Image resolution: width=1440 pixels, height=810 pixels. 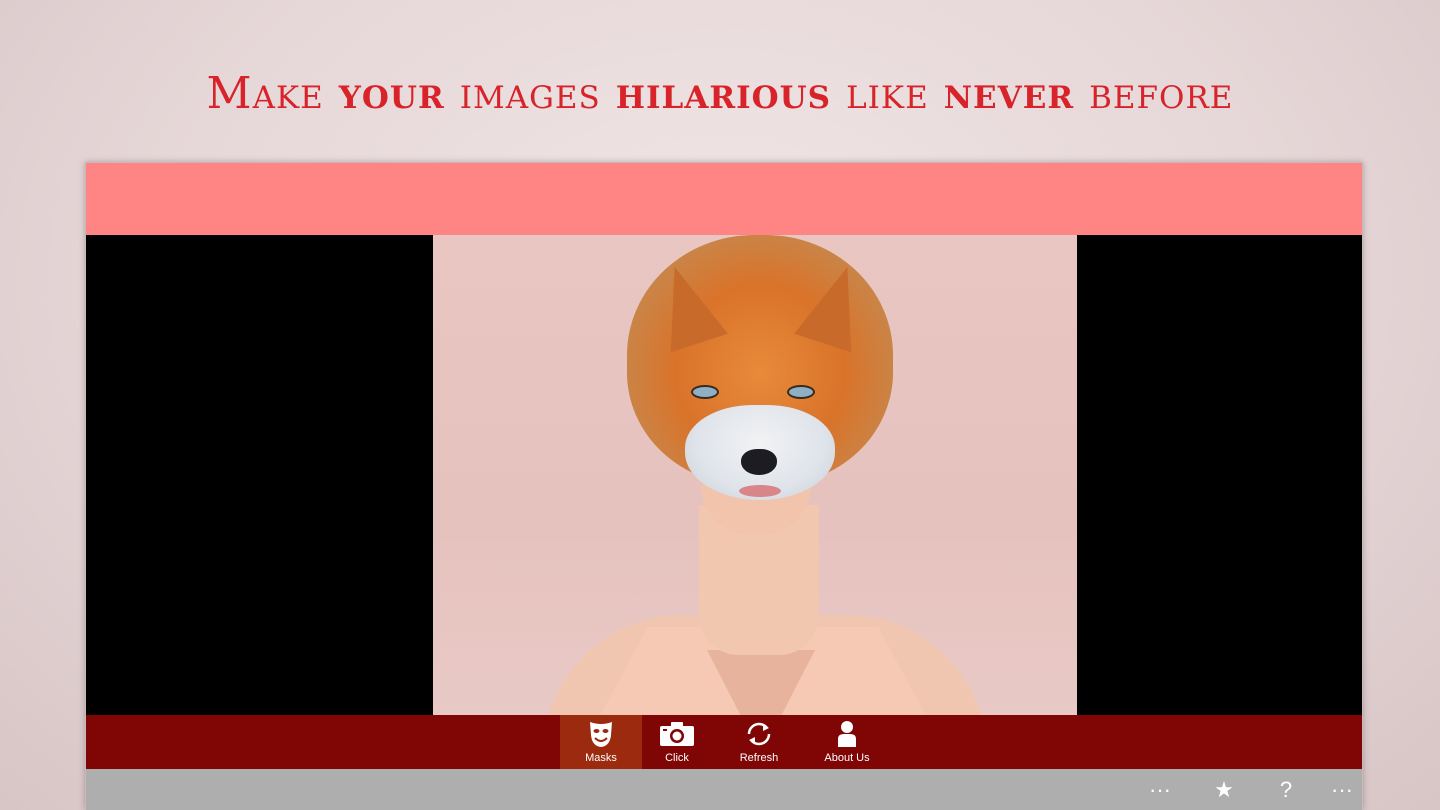 What do you see at coordinates (677, 733) in the screenshot?
I see `camera-icon` at bounding box center [677, 733].